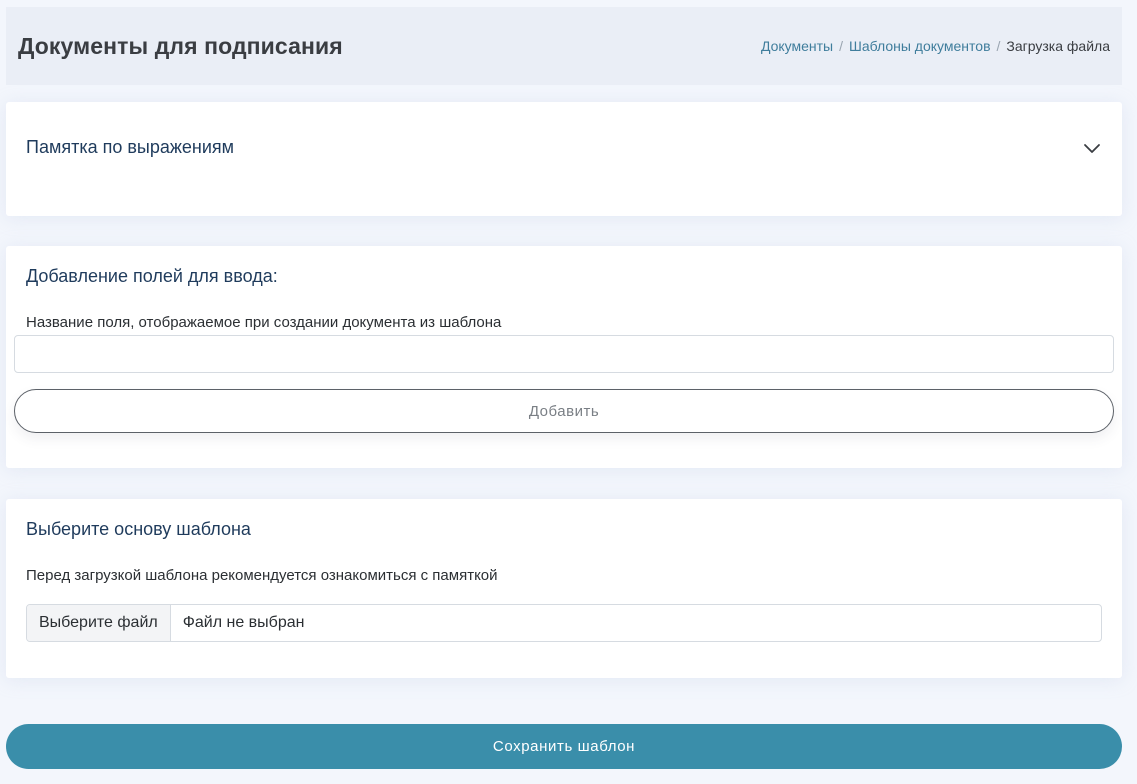 This screenshot has width=1137, height=784. What do you see at coordinates (130, 147) in the screenshot?
I see `memo-title: Памятка по выражениям` at bounding box center [130, 147].